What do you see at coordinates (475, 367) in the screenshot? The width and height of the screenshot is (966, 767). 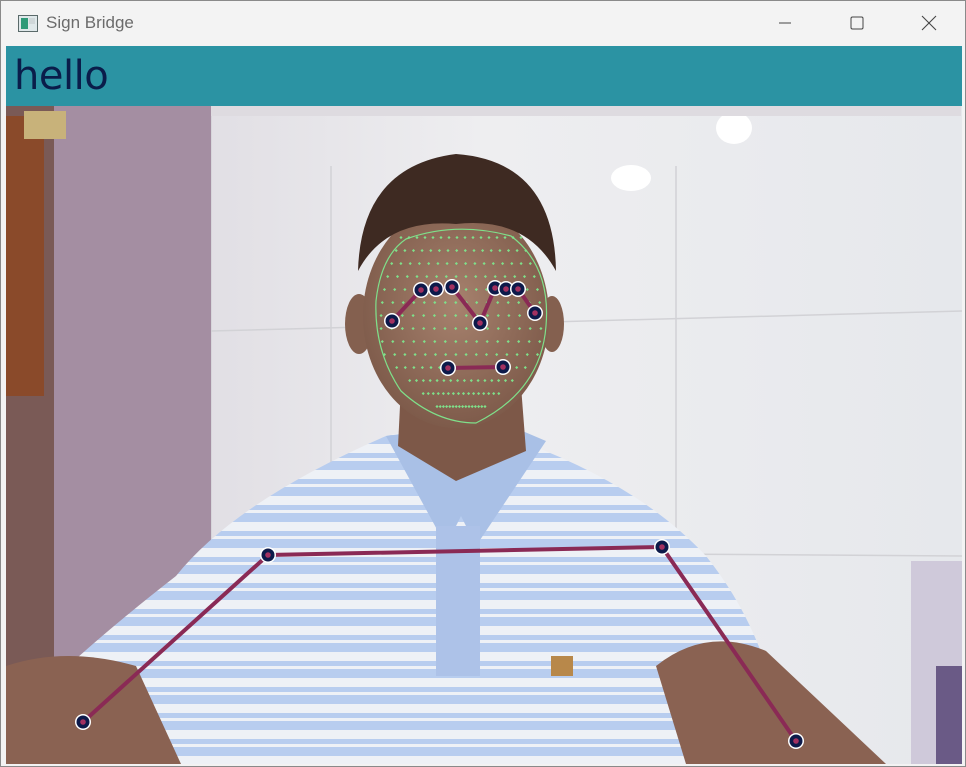 I see `pose-line-mouth` at bounding box center [475, 367].